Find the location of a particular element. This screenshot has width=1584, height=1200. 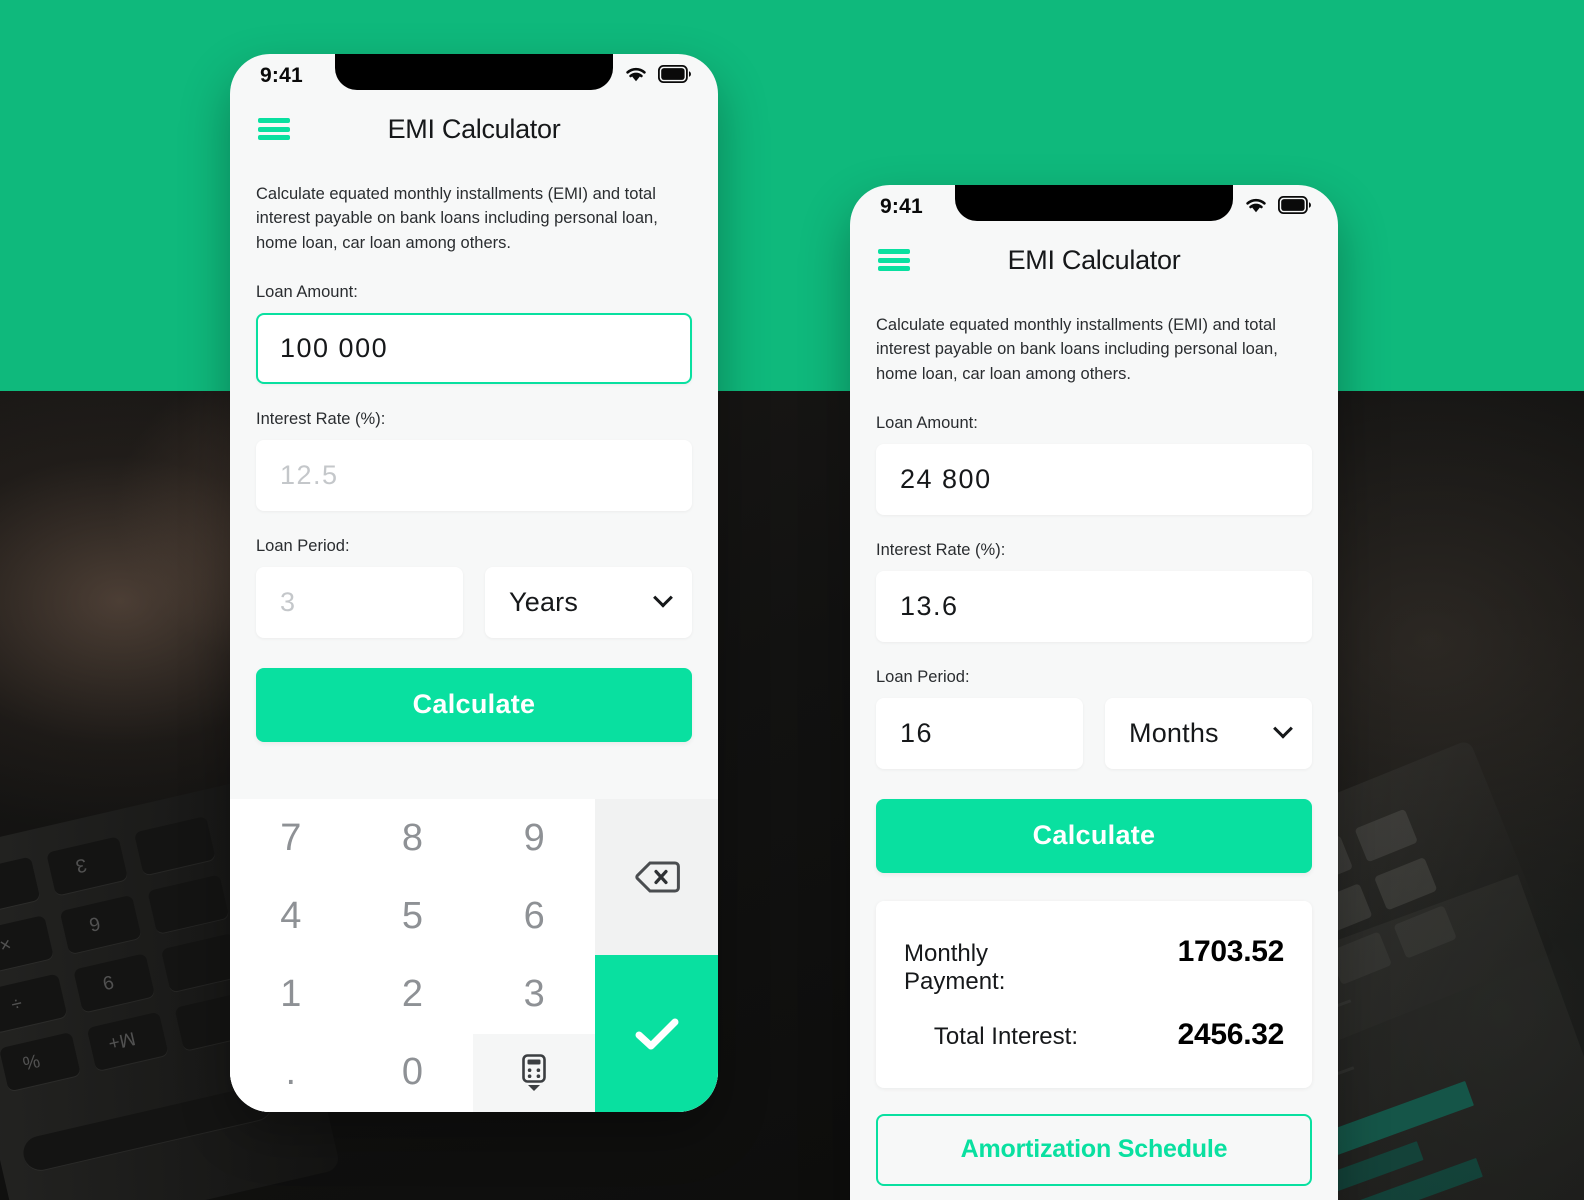

keypad-key-9: 9 is located at coordinates (534, 838).